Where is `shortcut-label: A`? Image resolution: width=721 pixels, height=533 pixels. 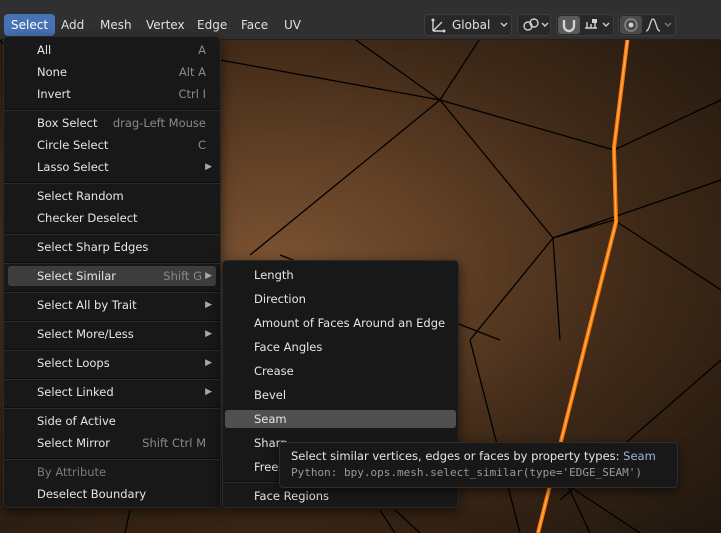
shortcut-label: A is located at coordinates (202, 50).